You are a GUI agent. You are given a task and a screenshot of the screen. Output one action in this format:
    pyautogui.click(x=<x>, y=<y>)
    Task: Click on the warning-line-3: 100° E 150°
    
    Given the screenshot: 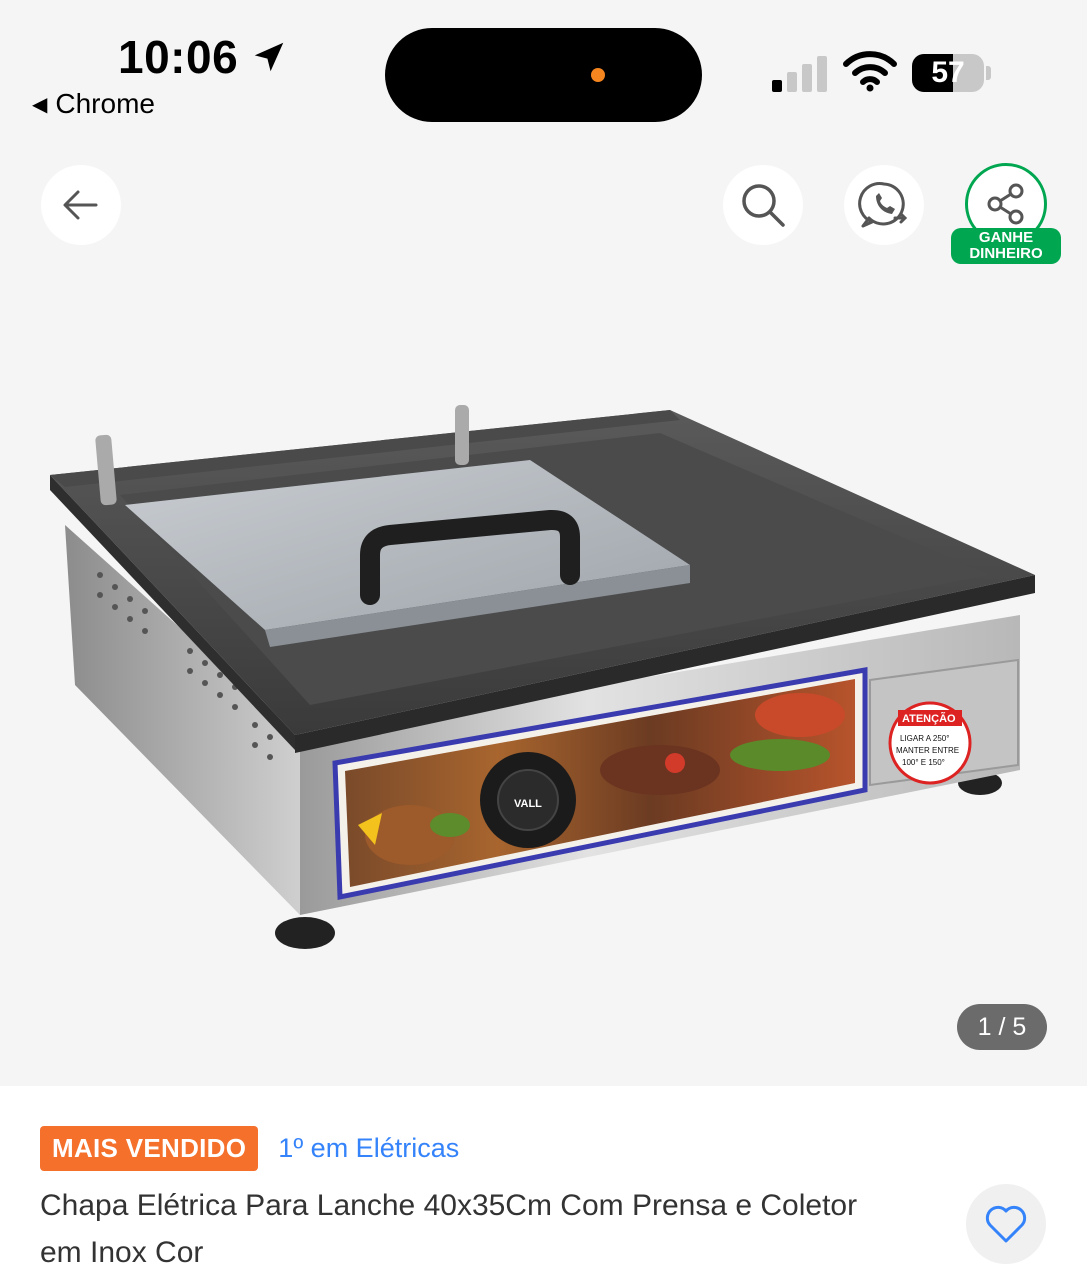 What is the action you would take?
    pyautogui.click(x=923, y=762)
    